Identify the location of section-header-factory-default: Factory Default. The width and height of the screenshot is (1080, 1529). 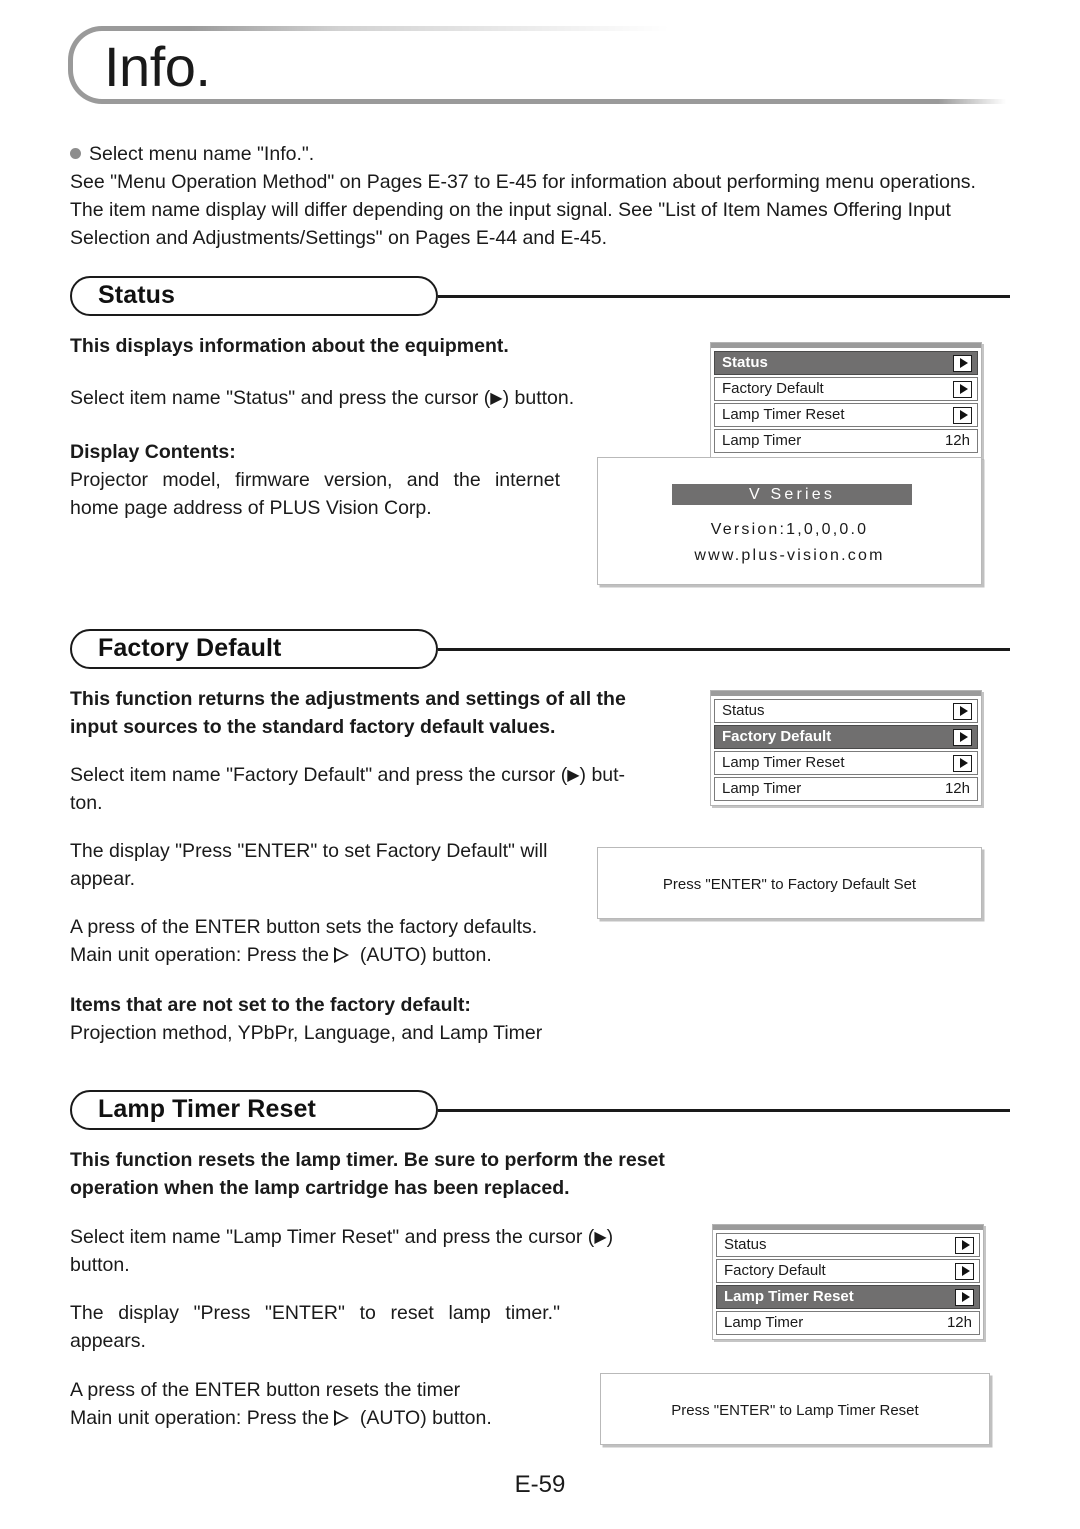
(540, 649).